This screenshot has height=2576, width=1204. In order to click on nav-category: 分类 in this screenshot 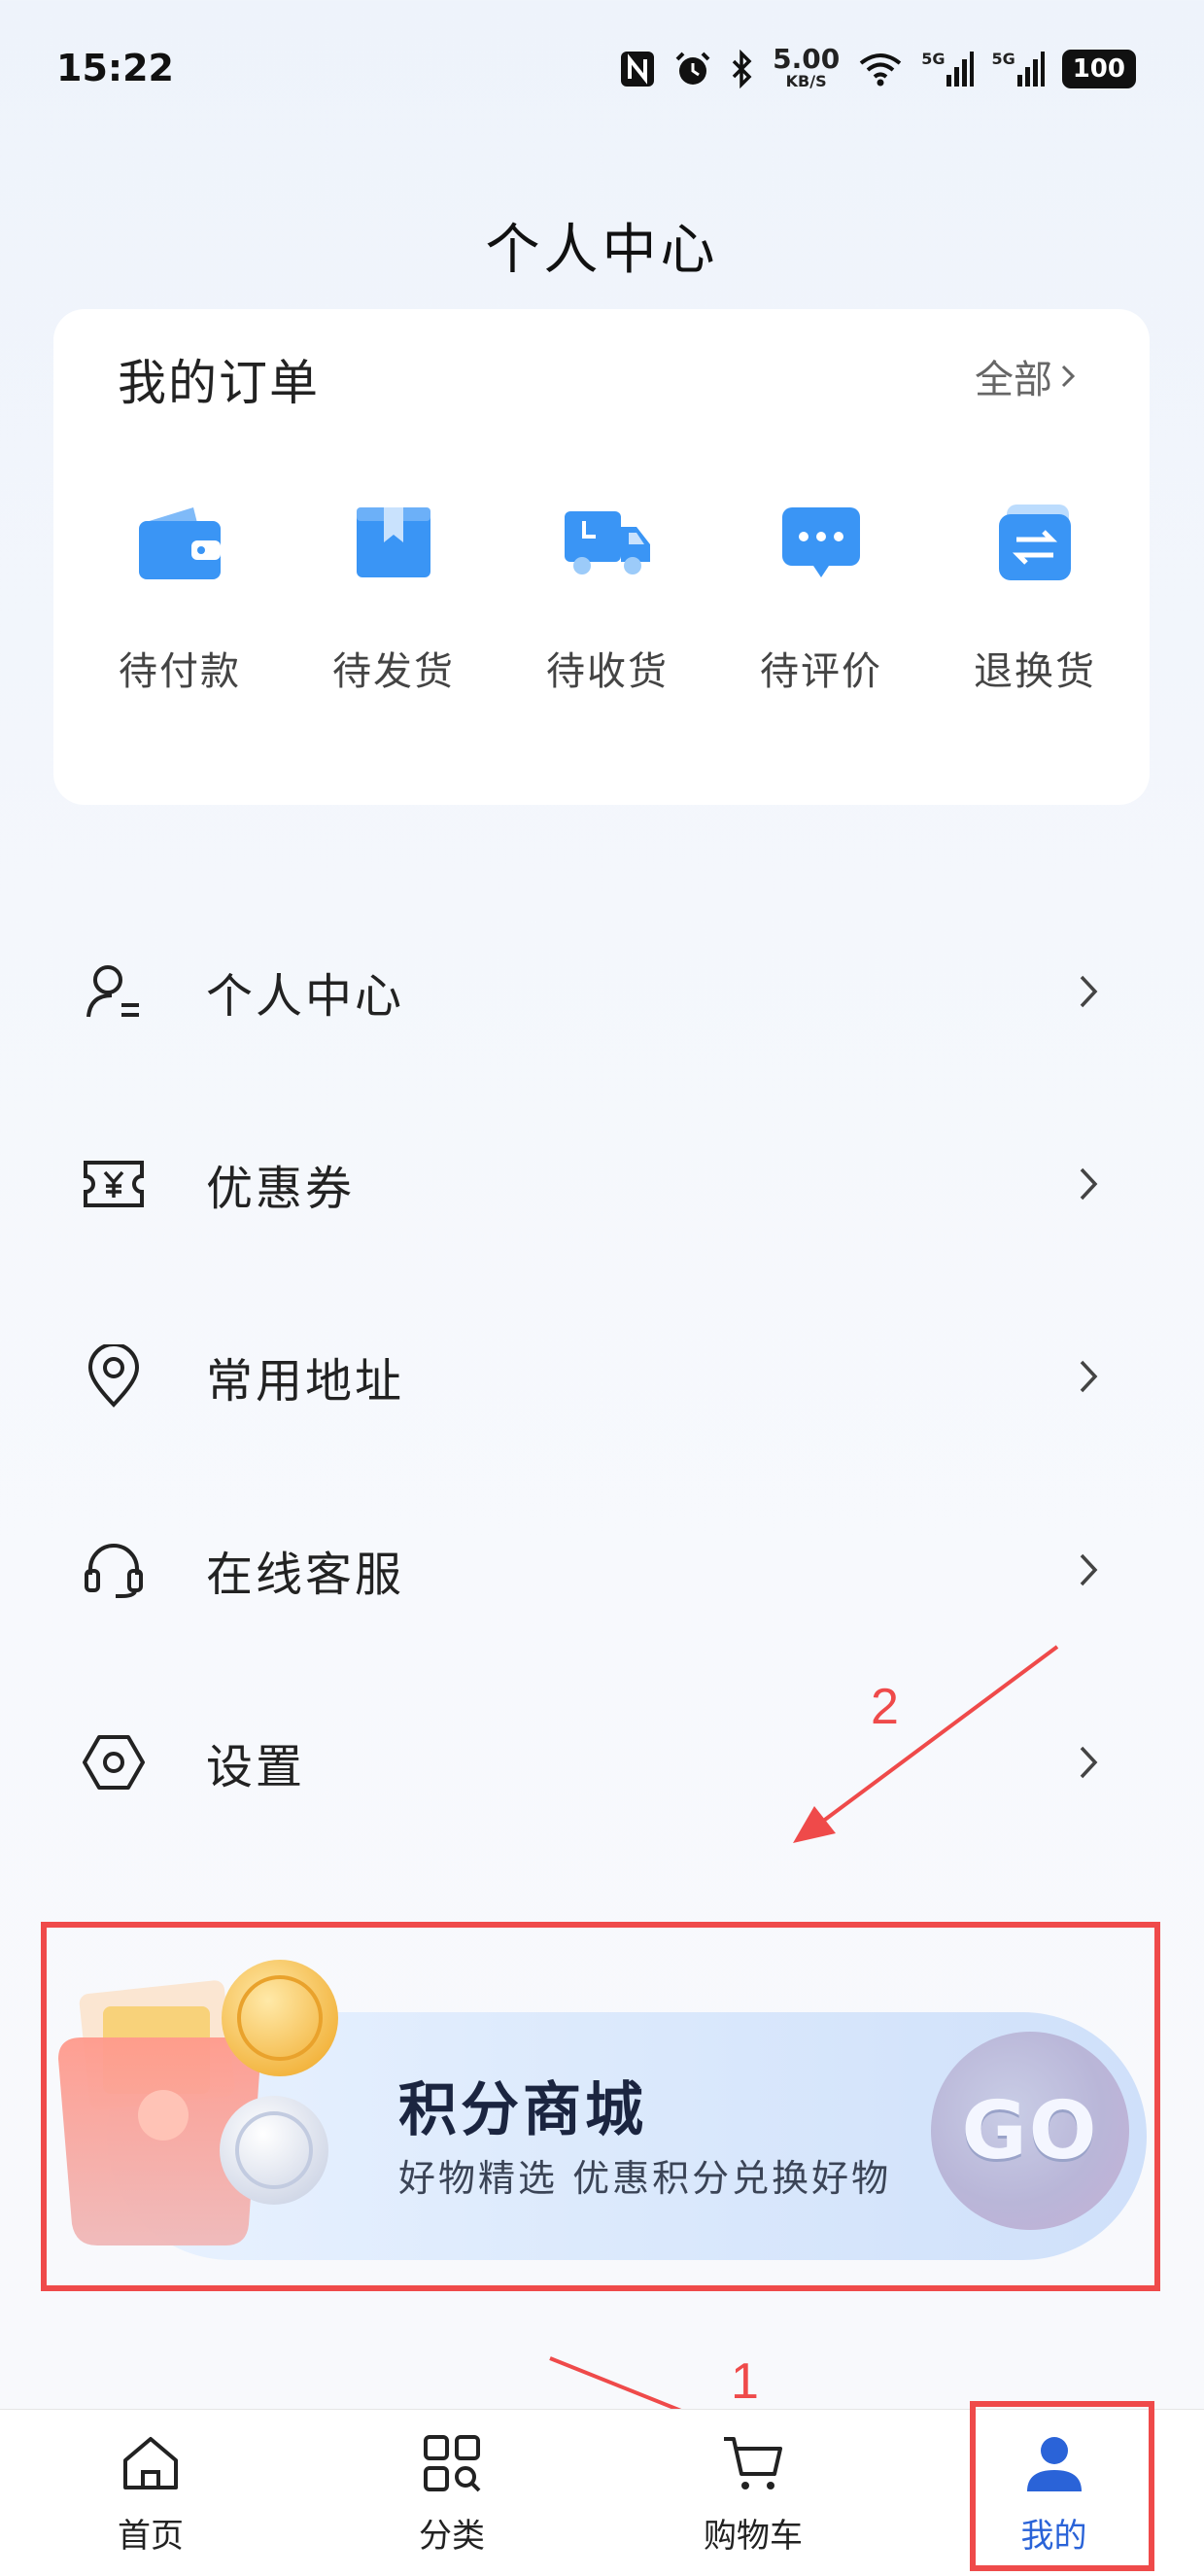, I will do `click(451, 2493)`.